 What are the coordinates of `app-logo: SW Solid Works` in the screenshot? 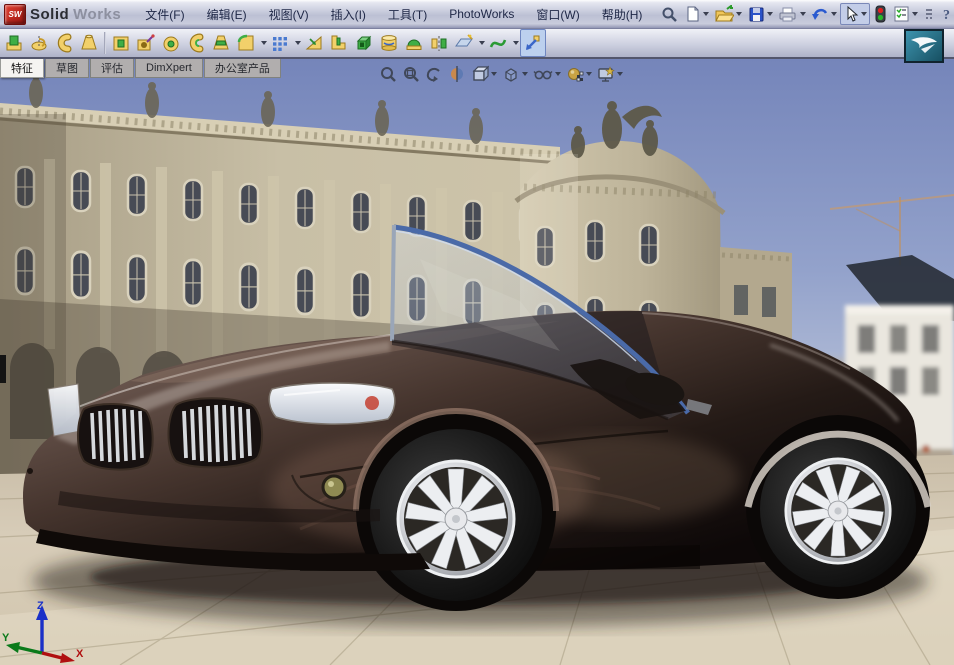 It's located at (64, 14).